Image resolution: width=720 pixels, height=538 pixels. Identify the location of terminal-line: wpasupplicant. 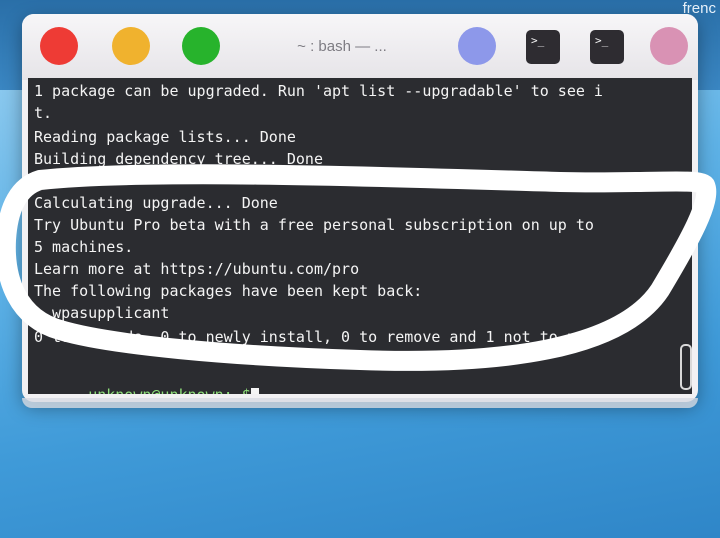
(102, 313).